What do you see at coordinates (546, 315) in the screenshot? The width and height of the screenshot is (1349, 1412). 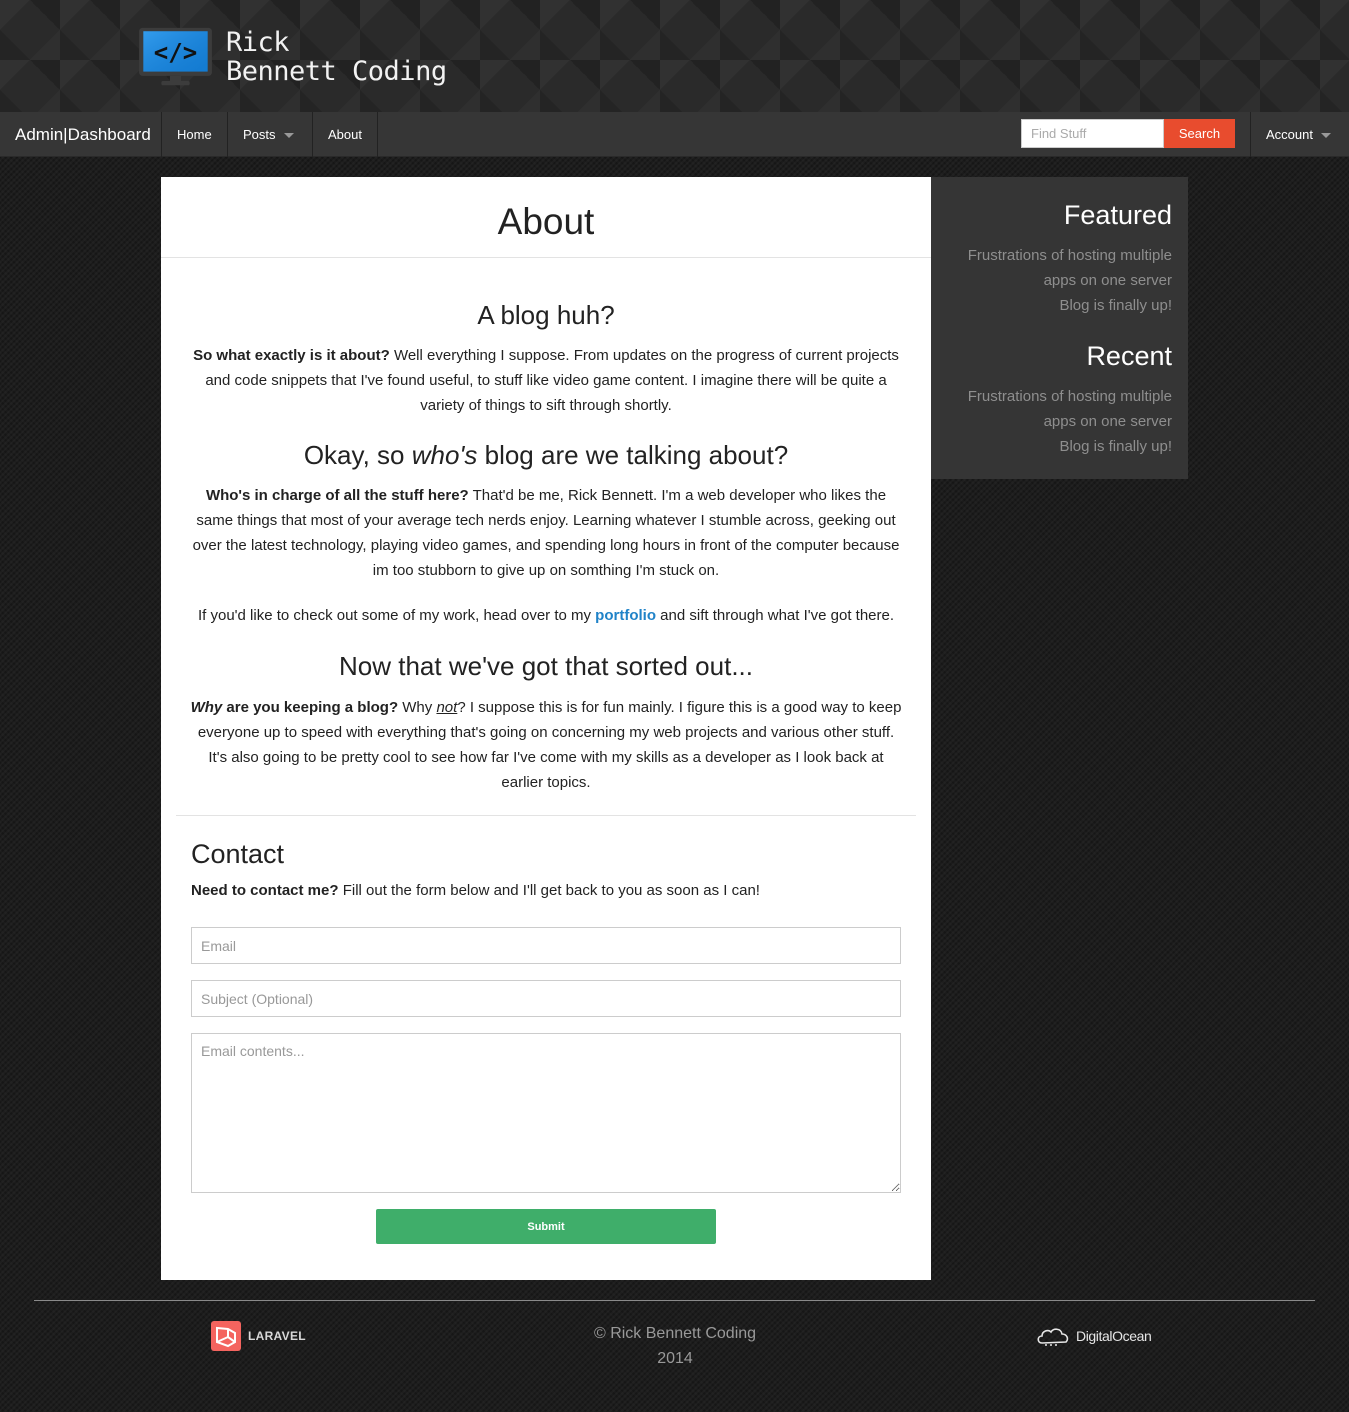 I see `section-heading-blog: A blog huh?` at bounding box center [546, 315].